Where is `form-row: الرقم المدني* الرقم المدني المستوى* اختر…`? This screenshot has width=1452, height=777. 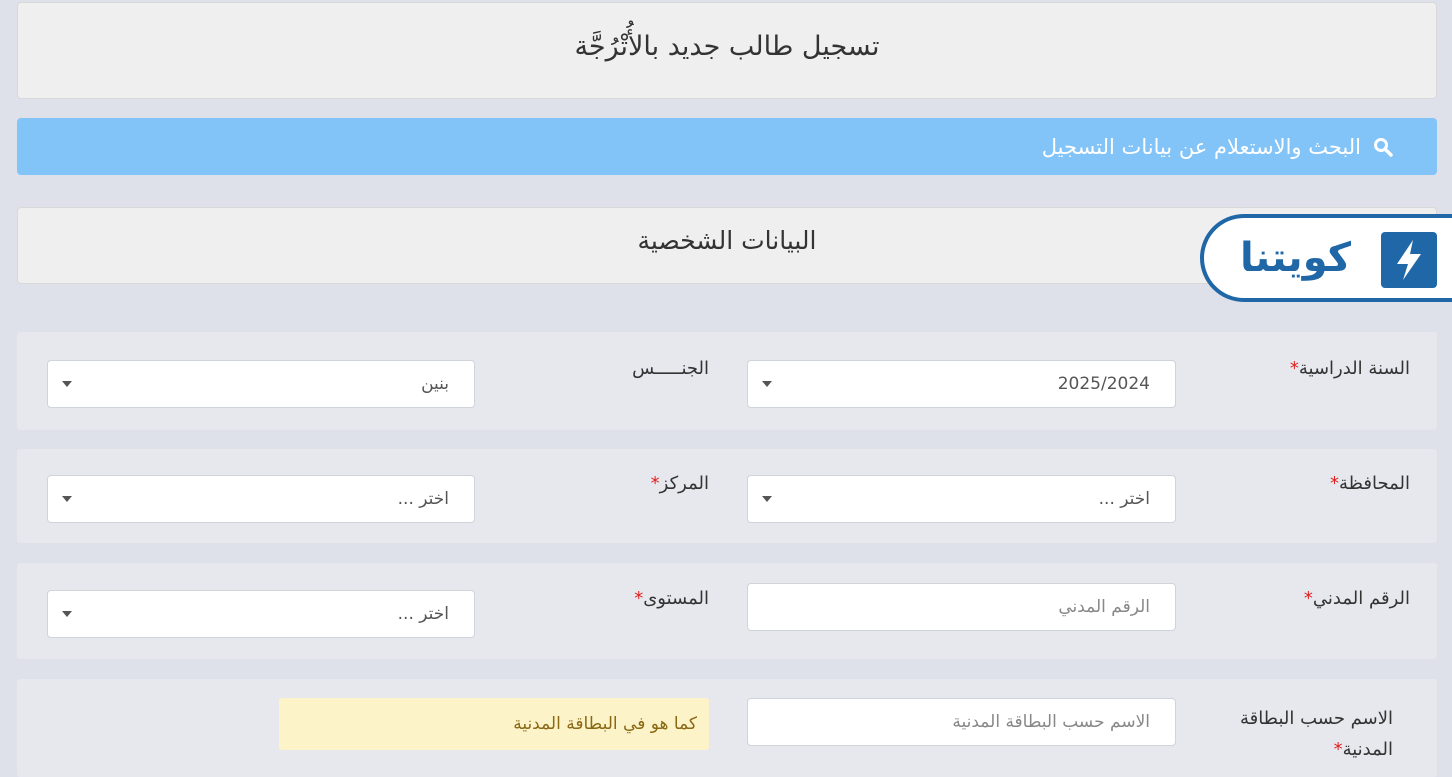 form-row: الرقم المدني* الرقم المدني المستوى* اختر… is located at coordinates (727, 611).